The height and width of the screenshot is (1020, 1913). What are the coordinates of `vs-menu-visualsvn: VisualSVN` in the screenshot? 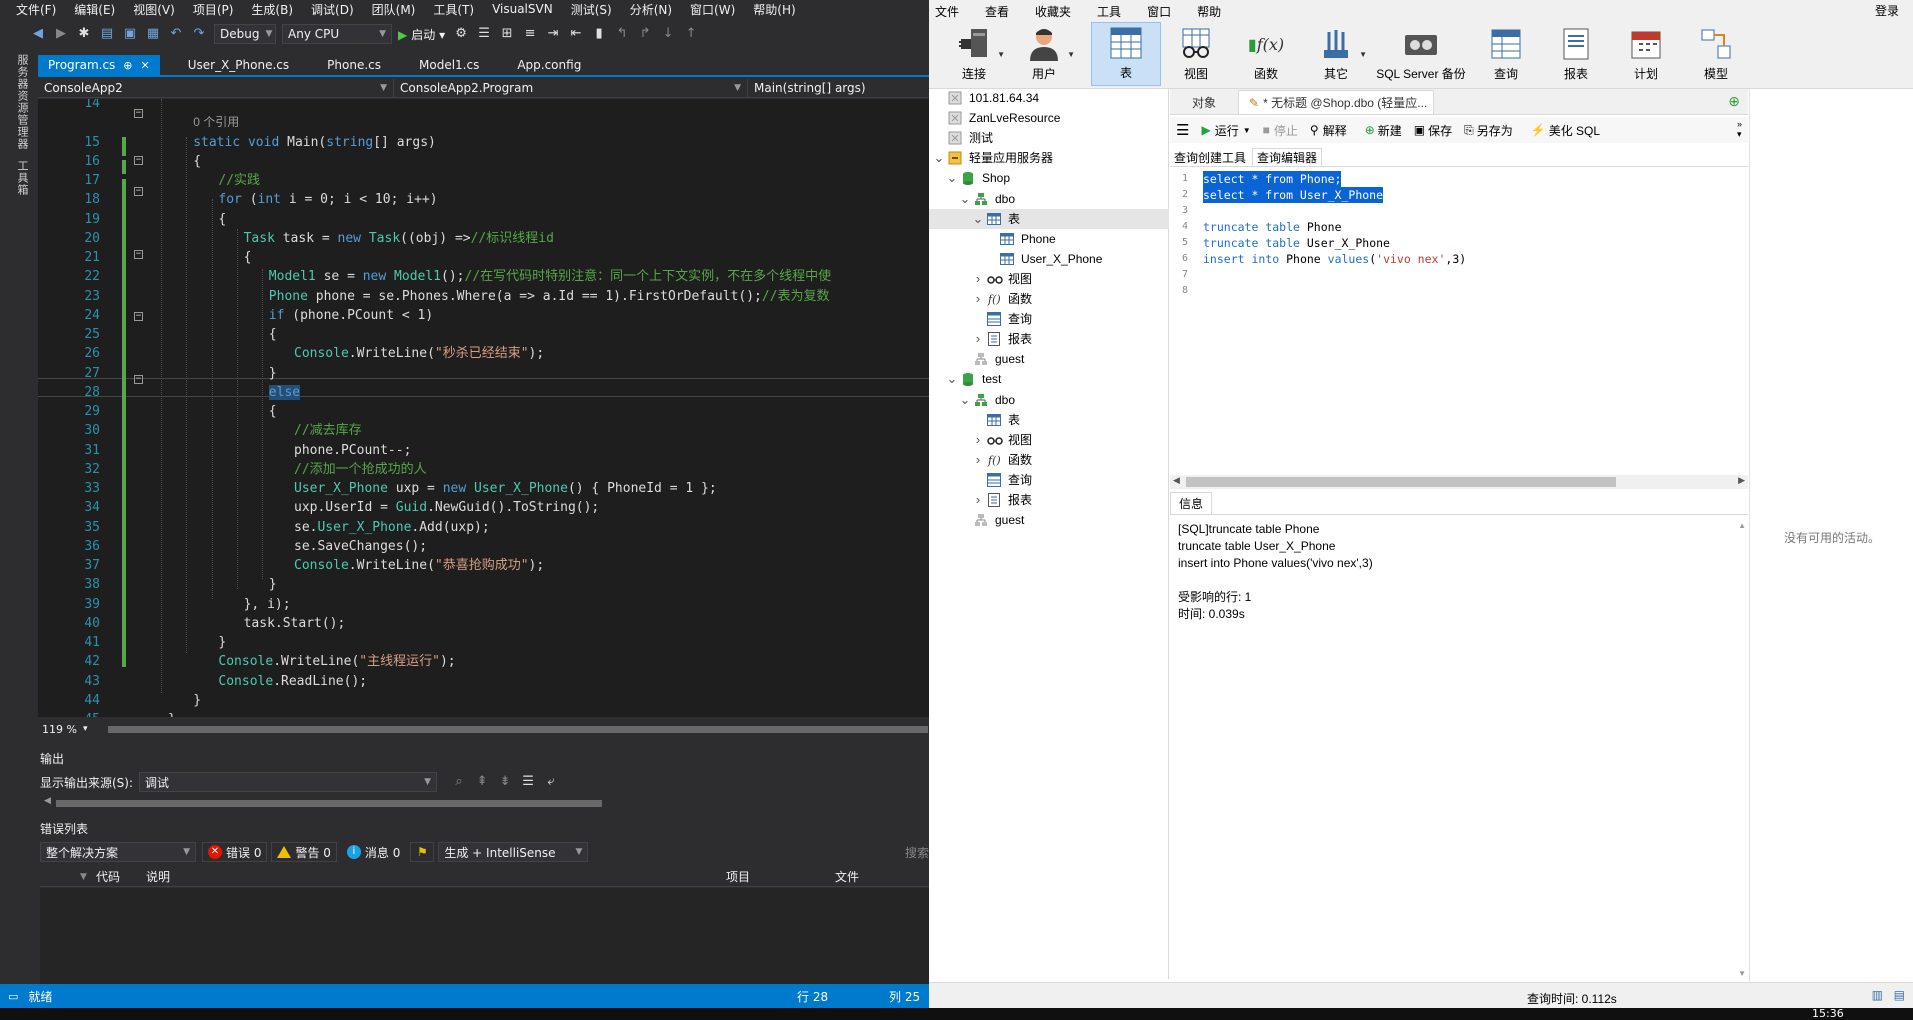 It's located at (522, 9).